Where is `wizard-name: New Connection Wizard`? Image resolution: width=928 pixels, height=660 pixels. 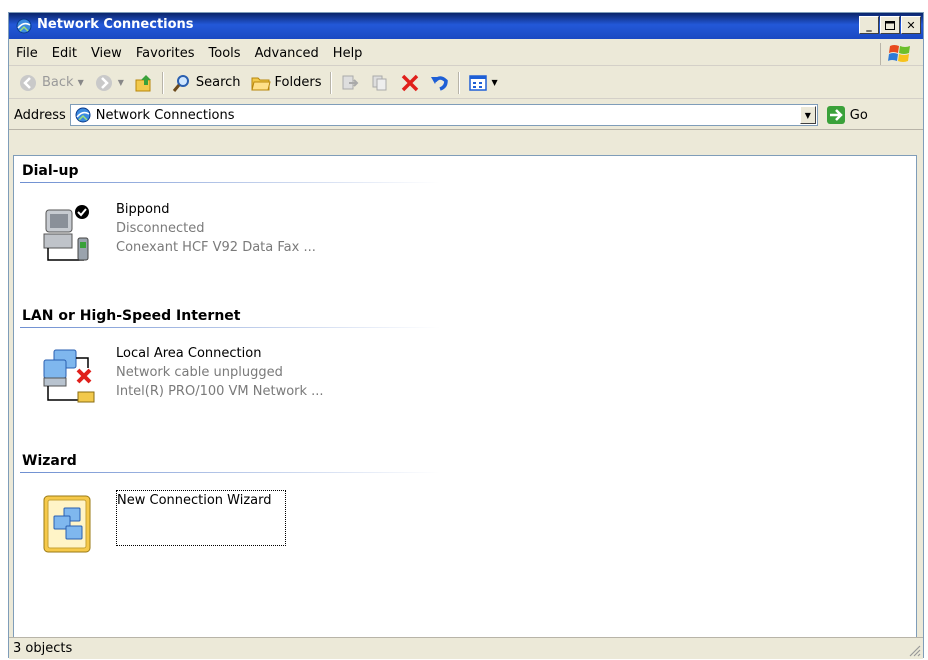
wizard-name: New Connection Wizard is located at coordinates (194, 500).